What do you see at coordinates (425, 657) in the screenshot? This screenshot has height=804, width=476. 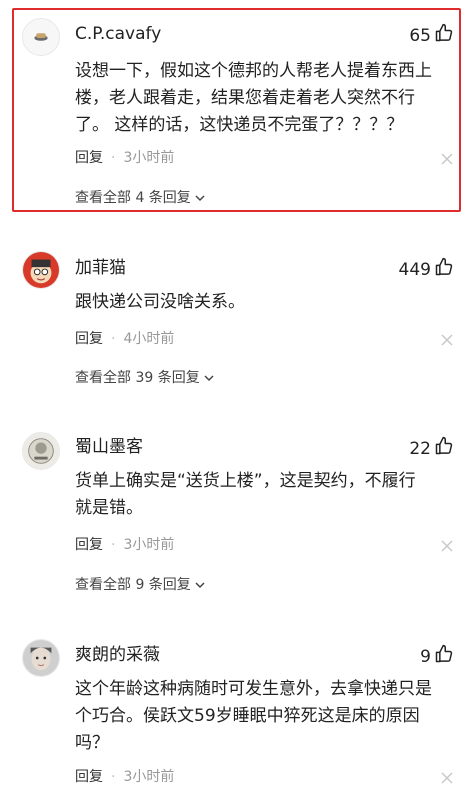 I see `like-count: 9` at bounding box center [425, 657].